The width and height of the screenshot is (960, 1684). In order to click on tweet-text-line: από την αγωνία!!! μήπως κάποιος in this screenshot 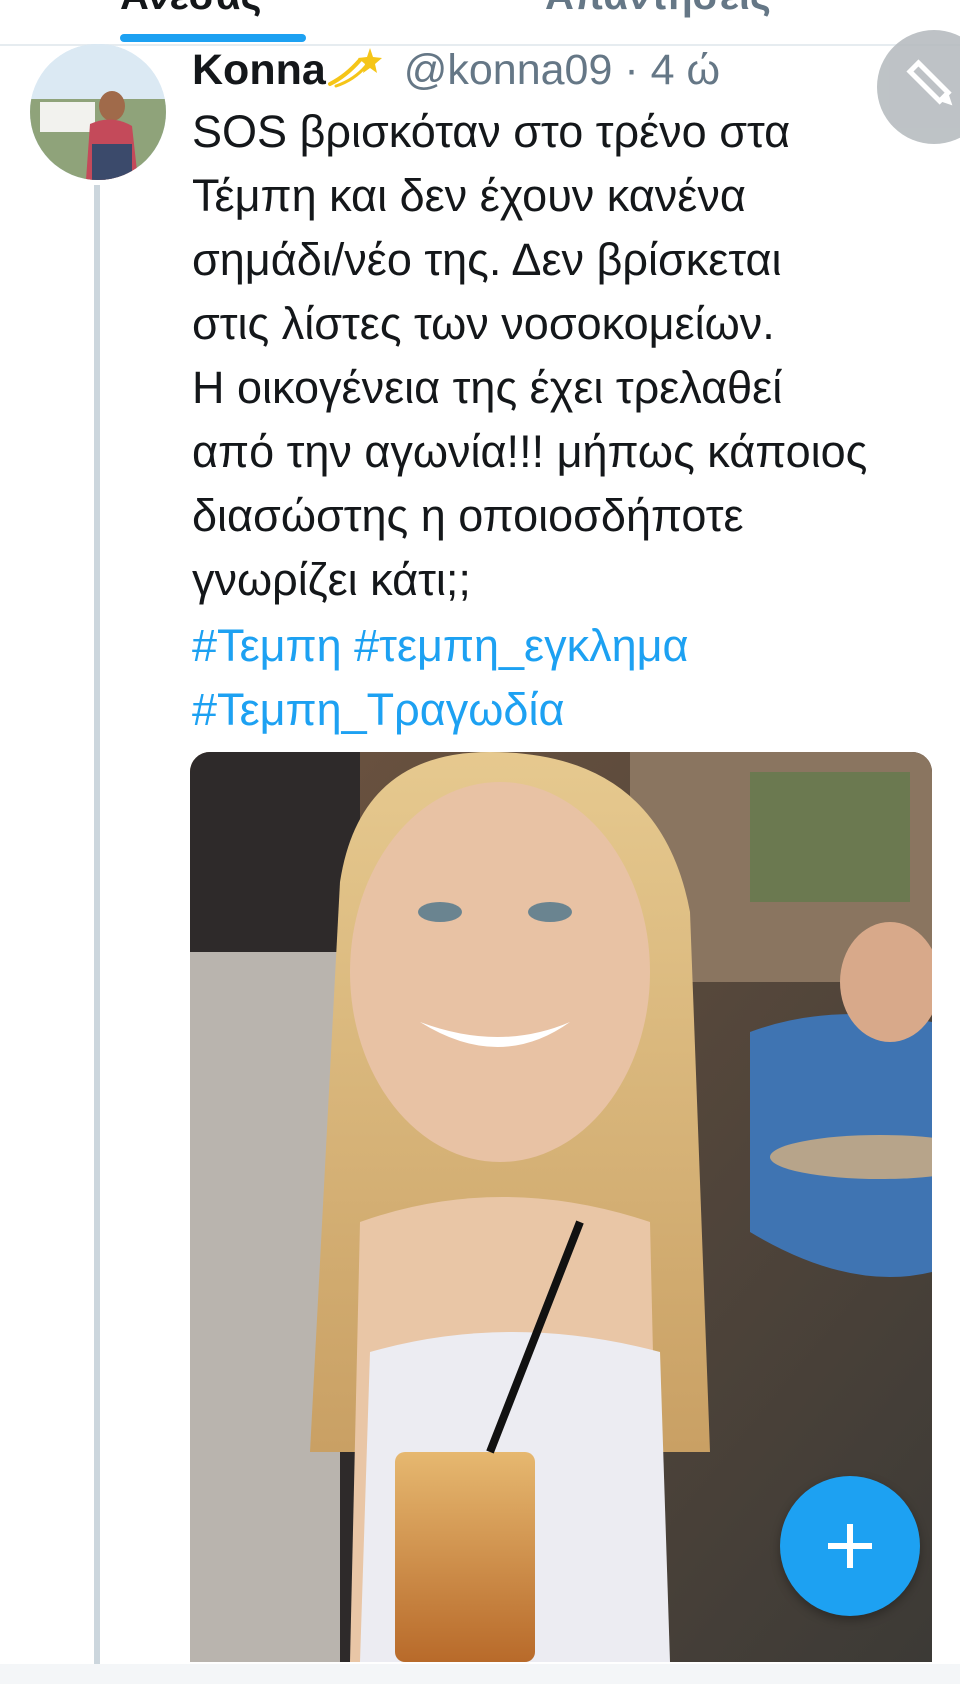, I will do `click(530, 451)`.